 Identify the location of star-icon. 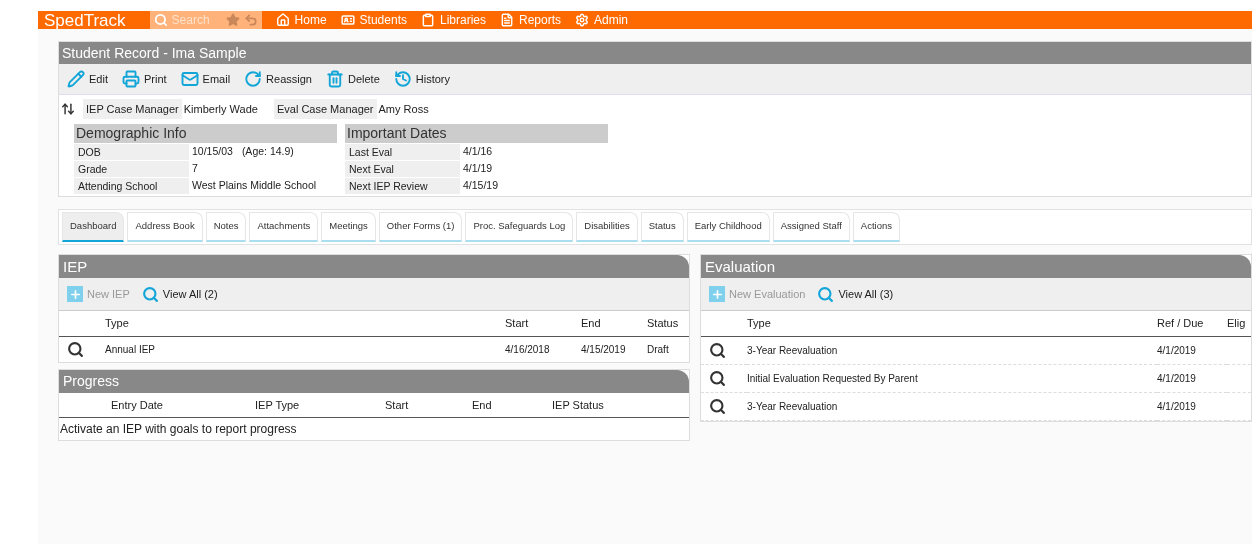
(232, 20).